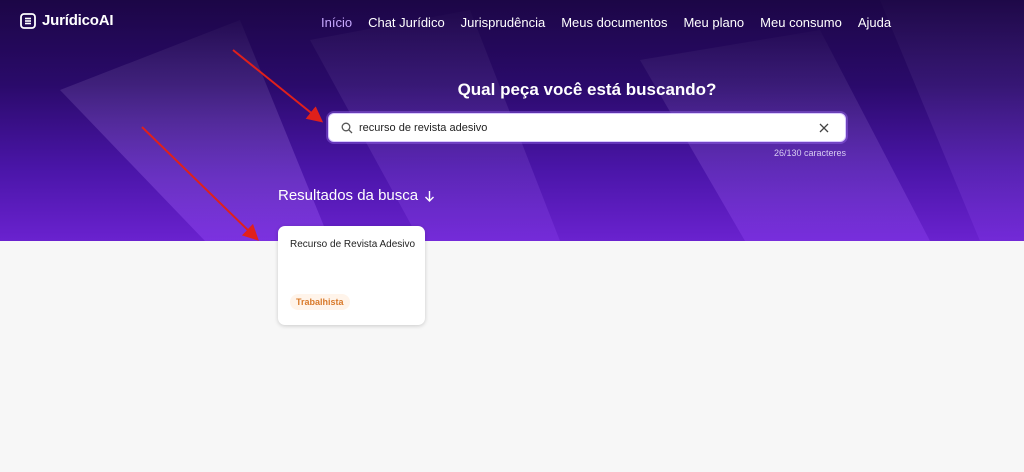 This screenshot has height=472, width=1024. I want to click on nav-item-meu-plano: Meu plano, so click(713, 22).